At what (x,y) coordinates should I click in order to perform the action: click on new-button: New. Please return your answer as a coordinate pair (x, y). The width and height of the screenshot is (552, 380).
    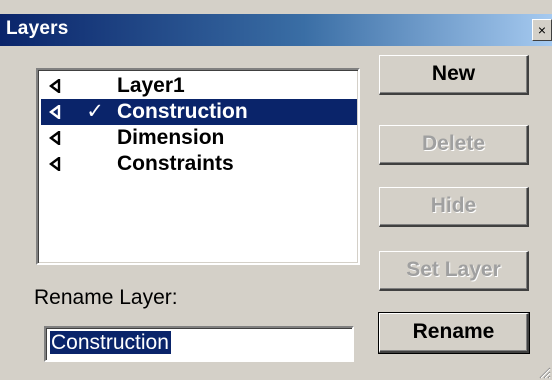
    Looking at the image, I should click on (454, 75).